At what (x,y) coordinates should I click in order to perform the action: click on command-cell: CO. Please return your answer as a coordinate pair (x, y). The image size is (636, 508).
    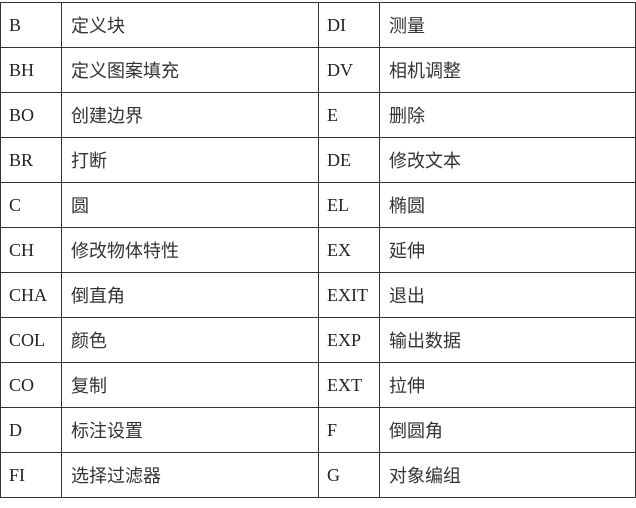
    Looking at the image, I should click on (31, 385).